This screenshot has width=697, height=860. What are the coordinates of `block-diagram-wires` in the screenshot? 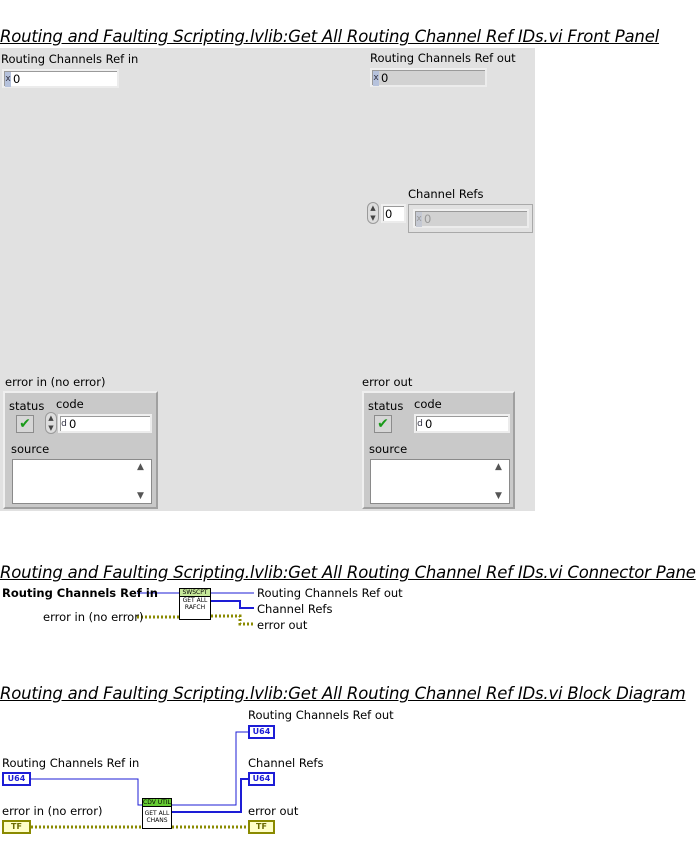 It's located at (139, 780).